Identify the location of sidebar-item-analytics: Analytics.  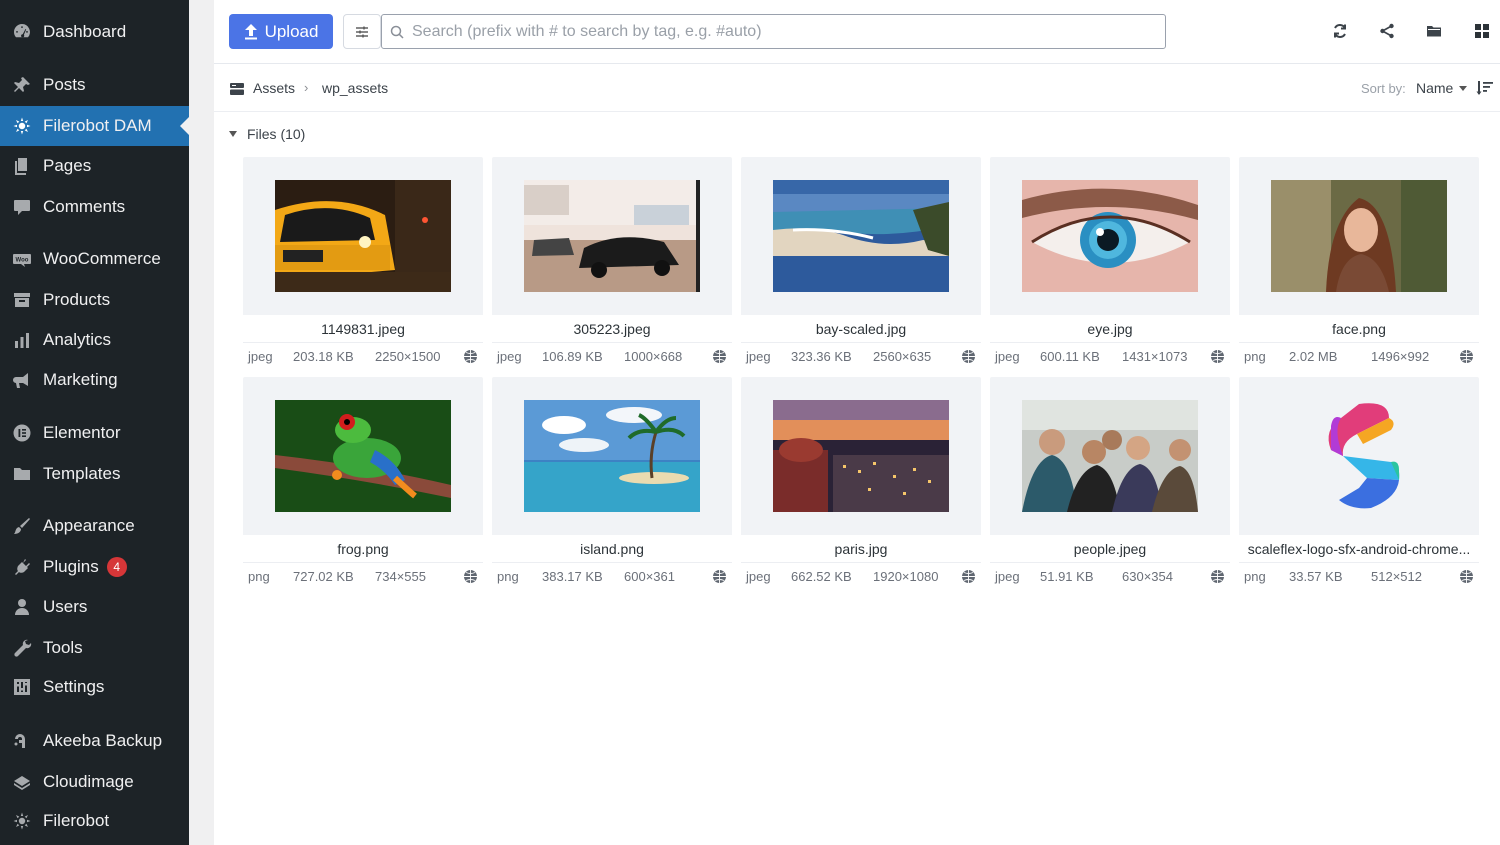
(94, 340).